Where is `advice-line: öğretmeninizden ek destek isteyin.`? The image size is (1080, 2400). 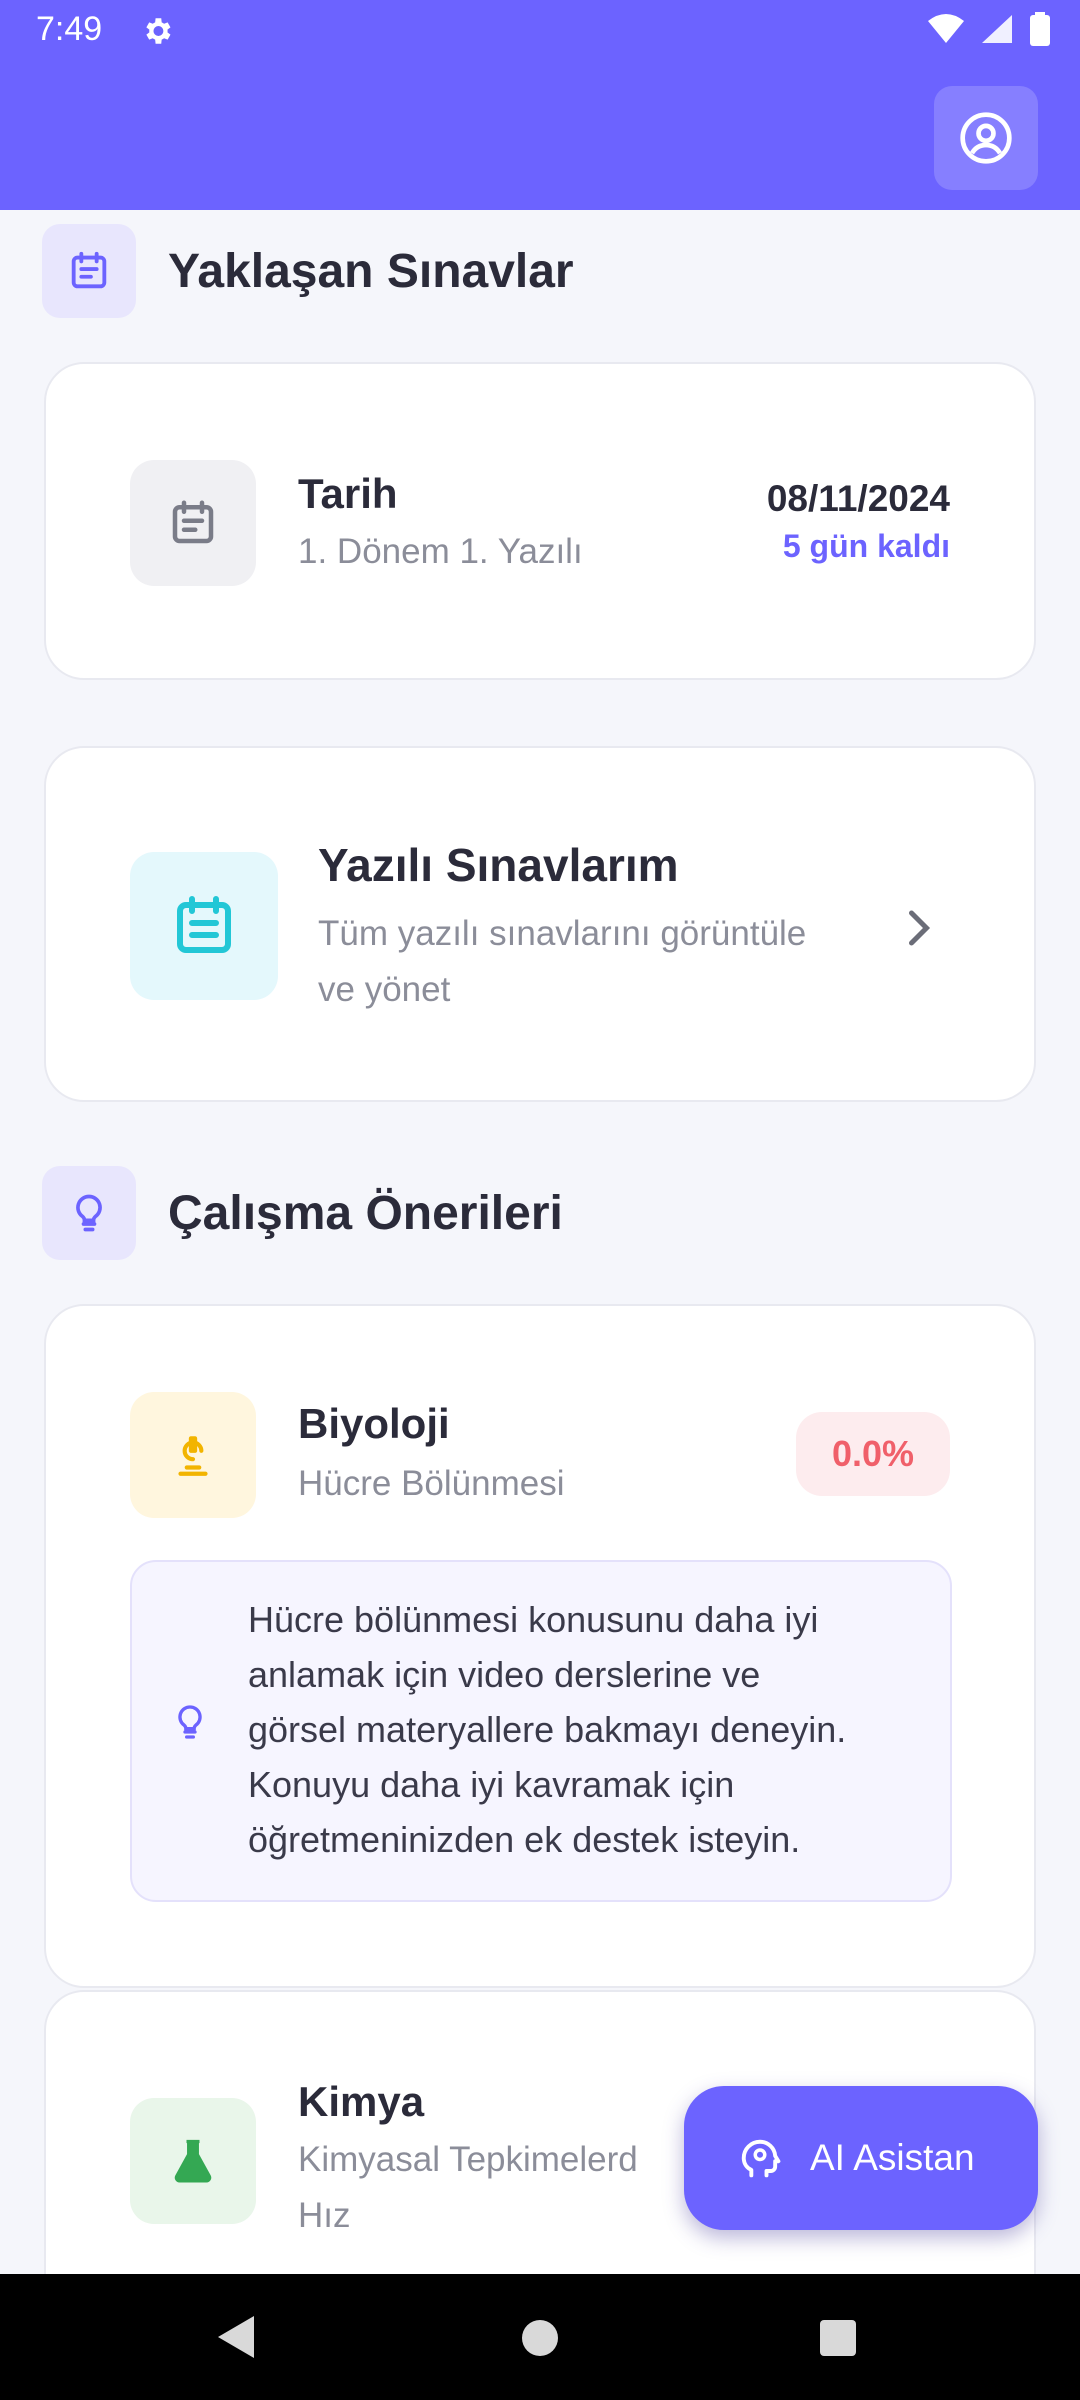
advice-line: öğretmeninizden ek destek isteyin. is located at coordinates (524, 1839).